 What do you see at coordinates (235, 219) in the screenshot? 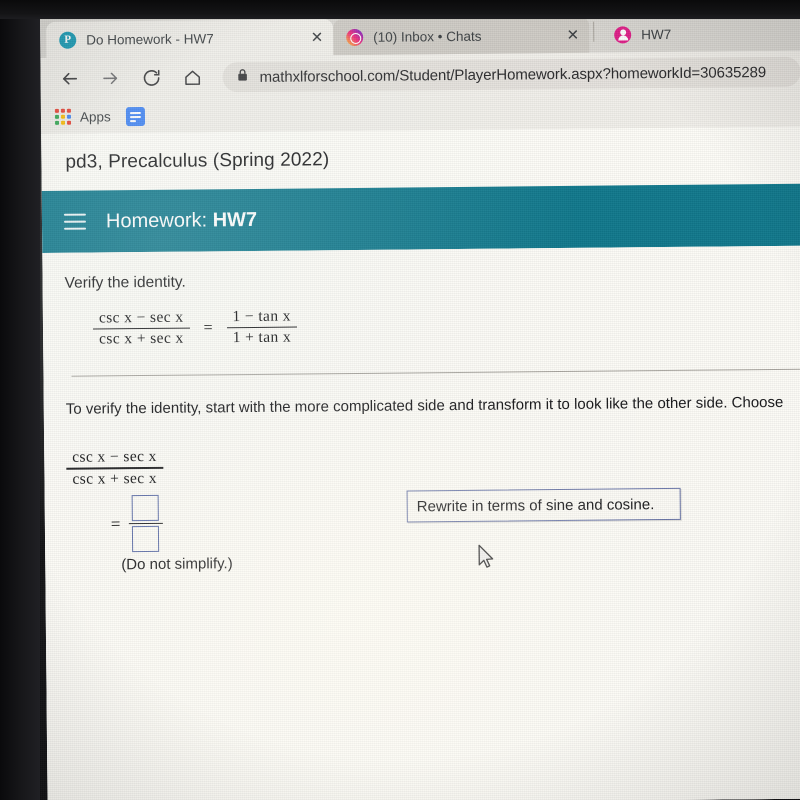
I see `homework-assignment: HW7` at bounding box center [235, 219].